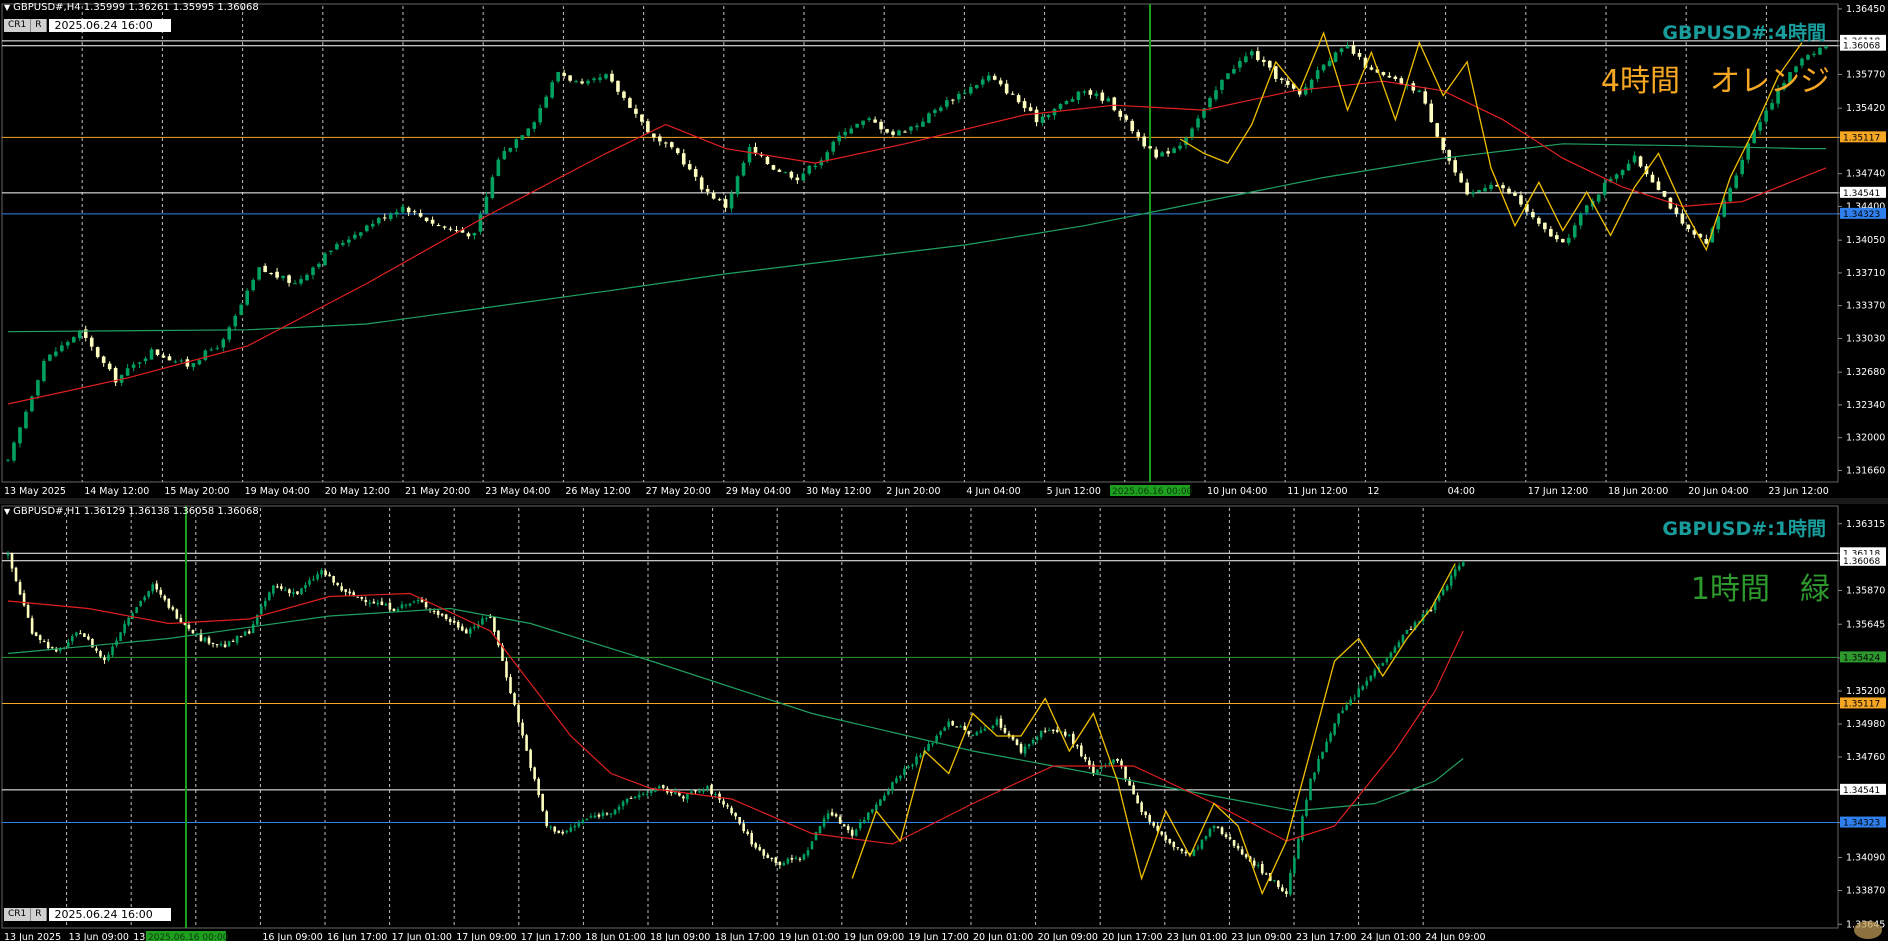 This screenshot has width=1888, height=941. What do you see at coordinates (1865, 174) in the screenshot?
I see `y-tick-label: 1.34740` at bounding box center [1865, 174].